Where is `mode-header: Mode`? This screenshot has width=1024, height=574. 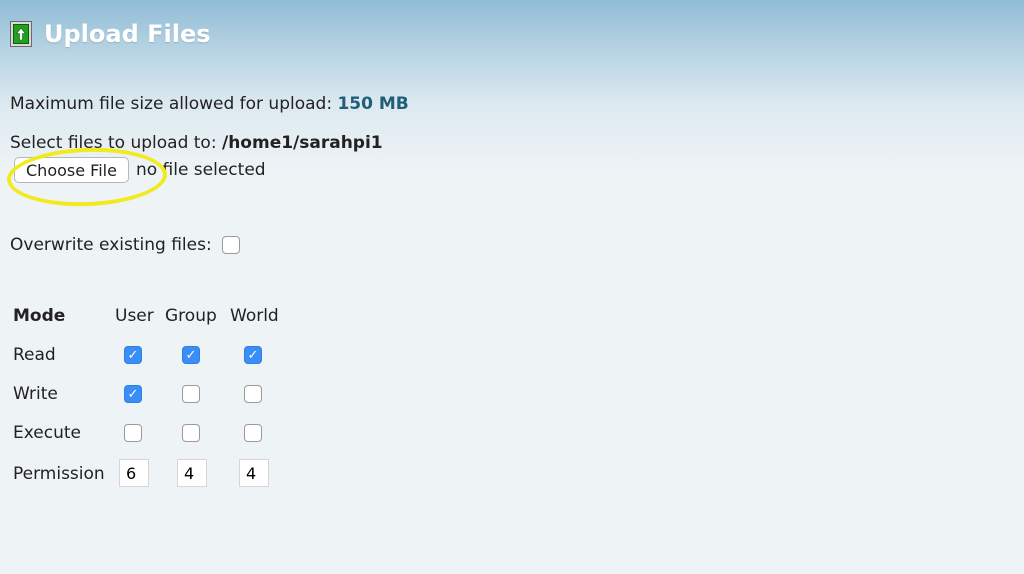
mode-header: Mode is located at coordinates (39, 316).